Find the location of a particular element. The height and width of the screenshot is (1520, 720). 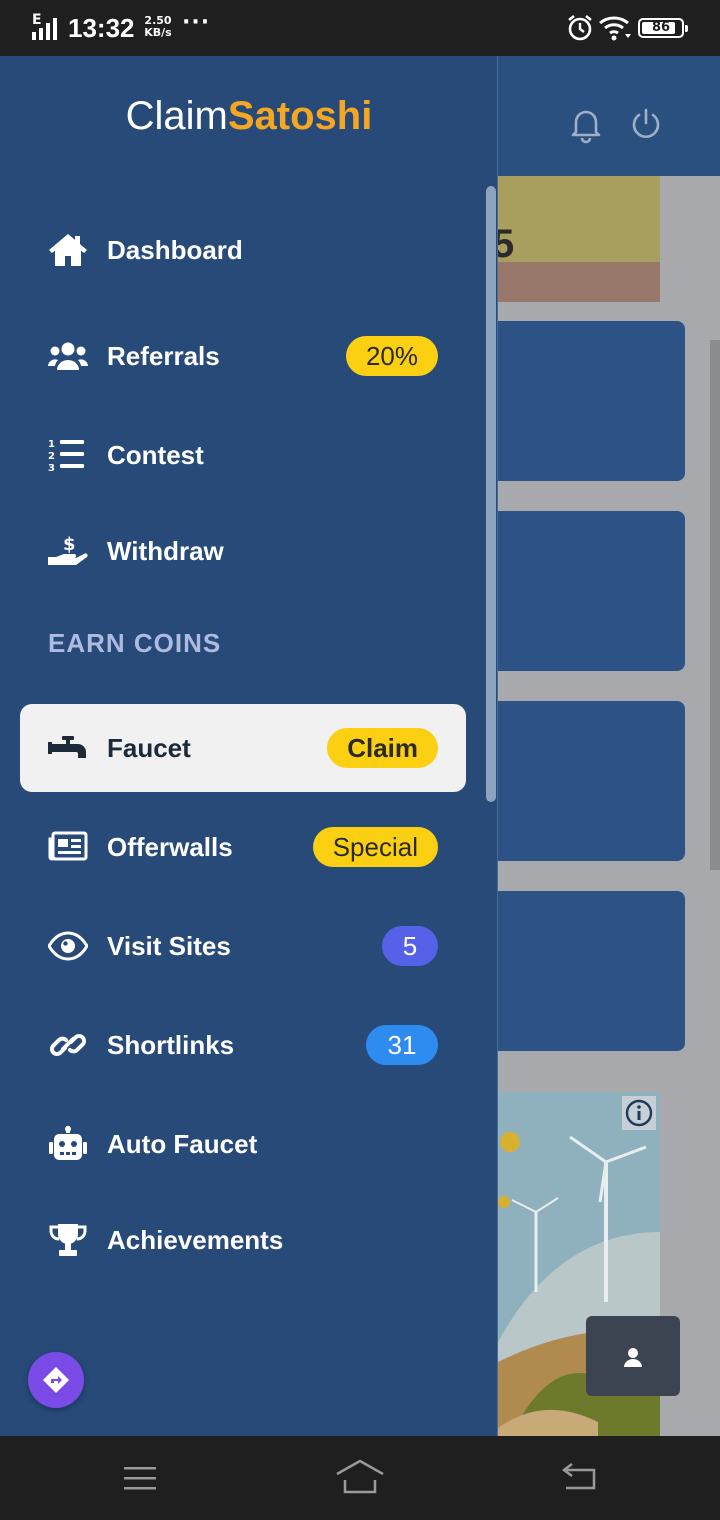

network-type: E is located at coordinates (37, 20).